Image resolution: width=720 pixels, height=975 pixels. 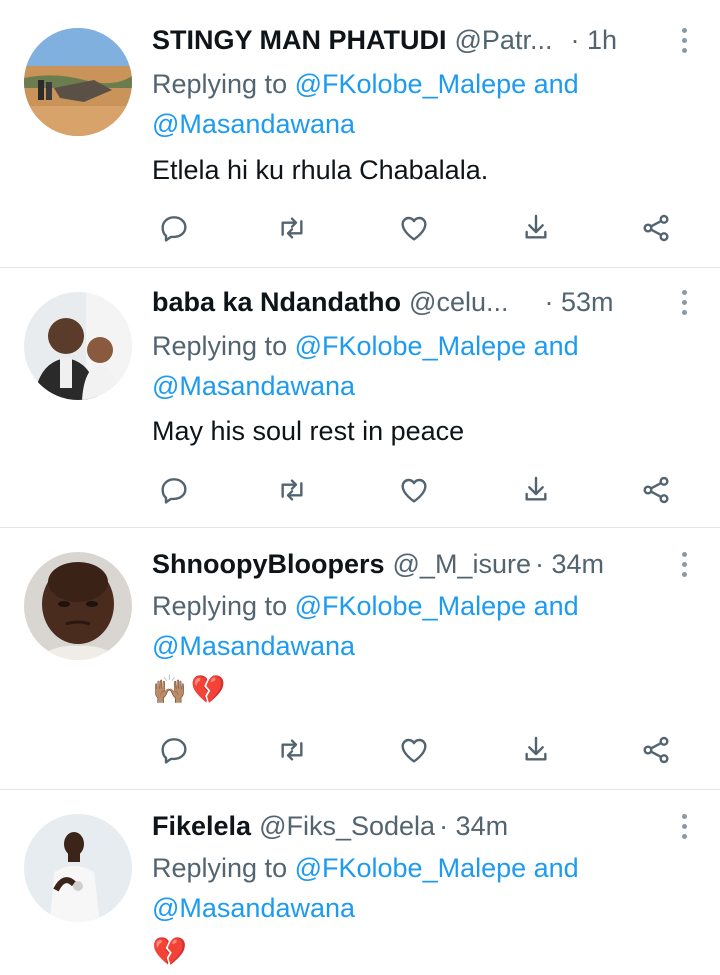 I want to click on tweet-text: 🙌🏽💔, so click(x=191, y=689).